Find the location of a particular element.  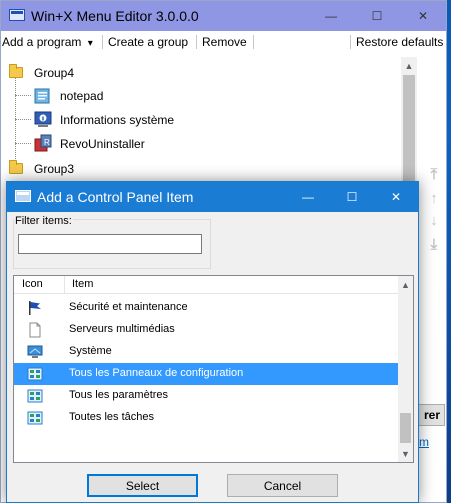

list-item-label: Système is located at coordinates (90, 351).